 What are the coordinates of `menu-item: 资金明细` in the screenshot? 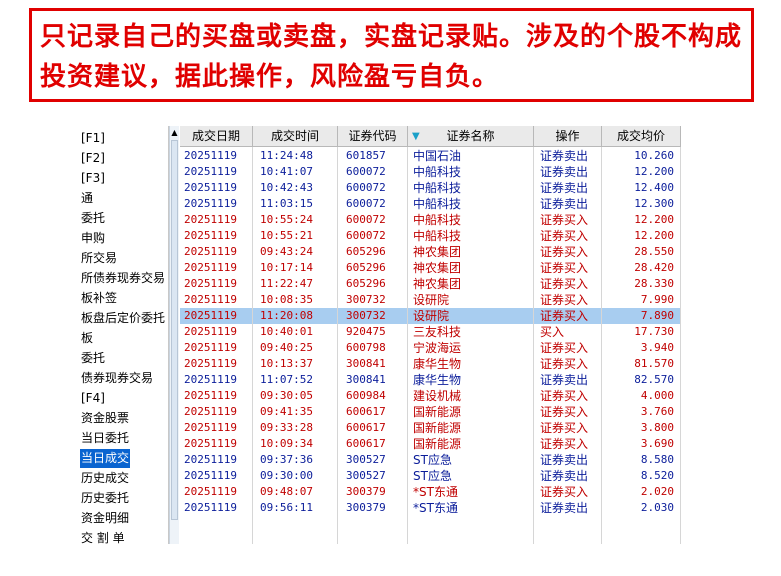 It's located at (105, 518).